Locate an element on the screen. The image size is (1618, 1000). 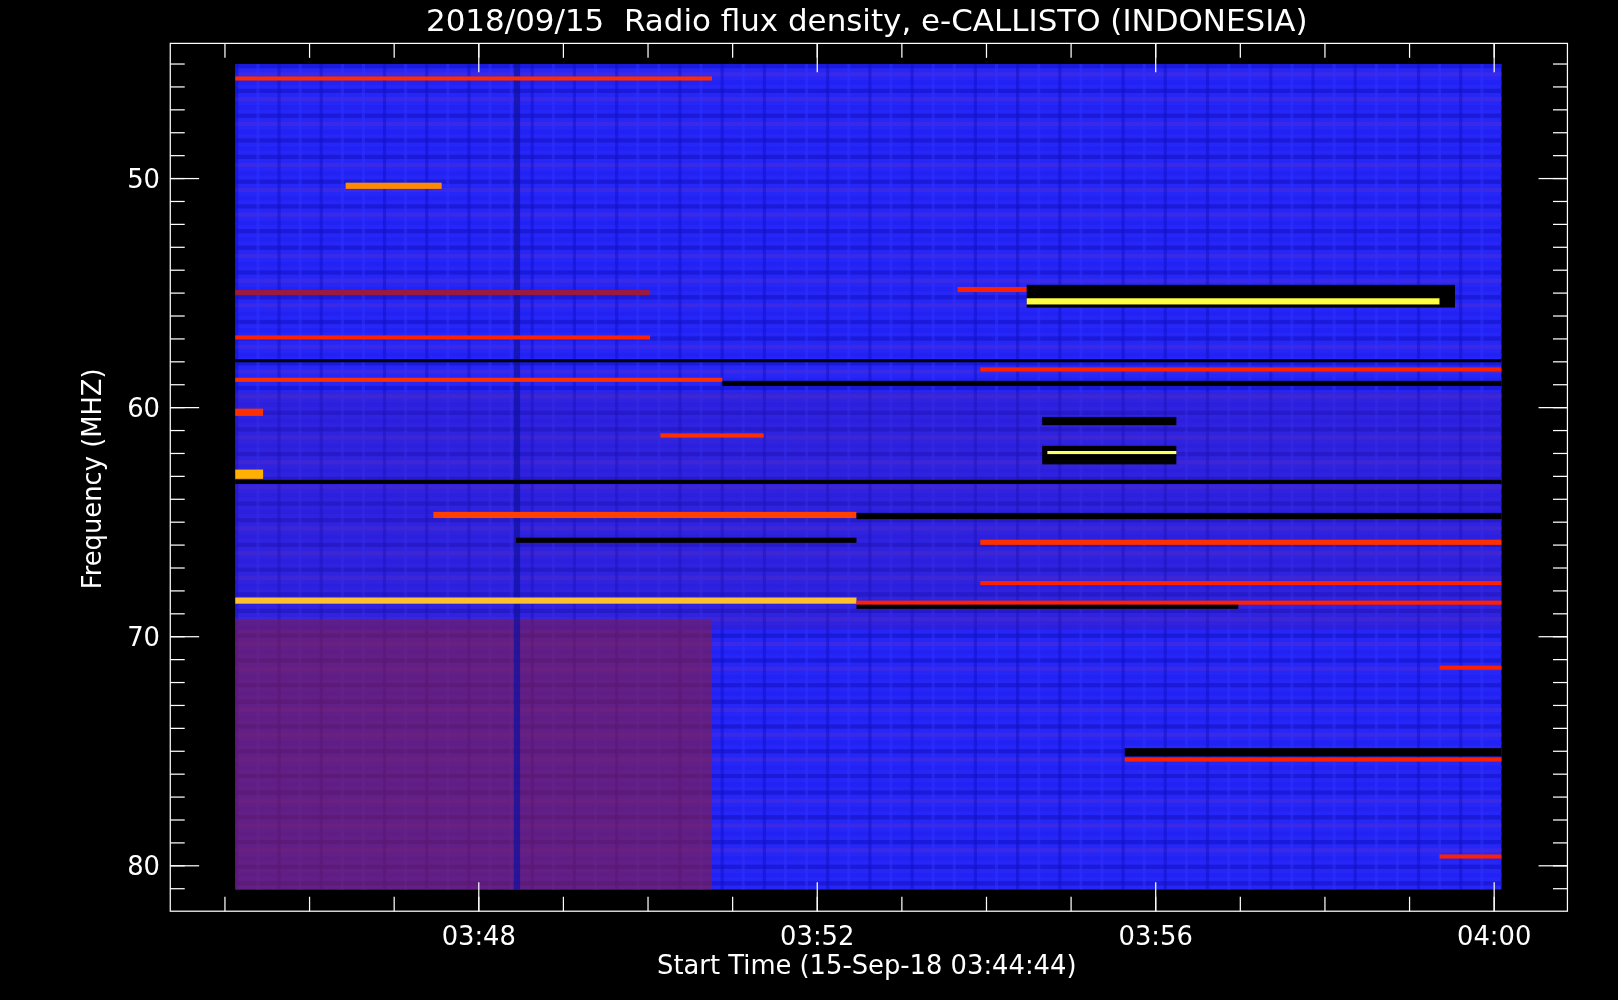
tick-label: 03:48 is located at coordinates (478, 936).